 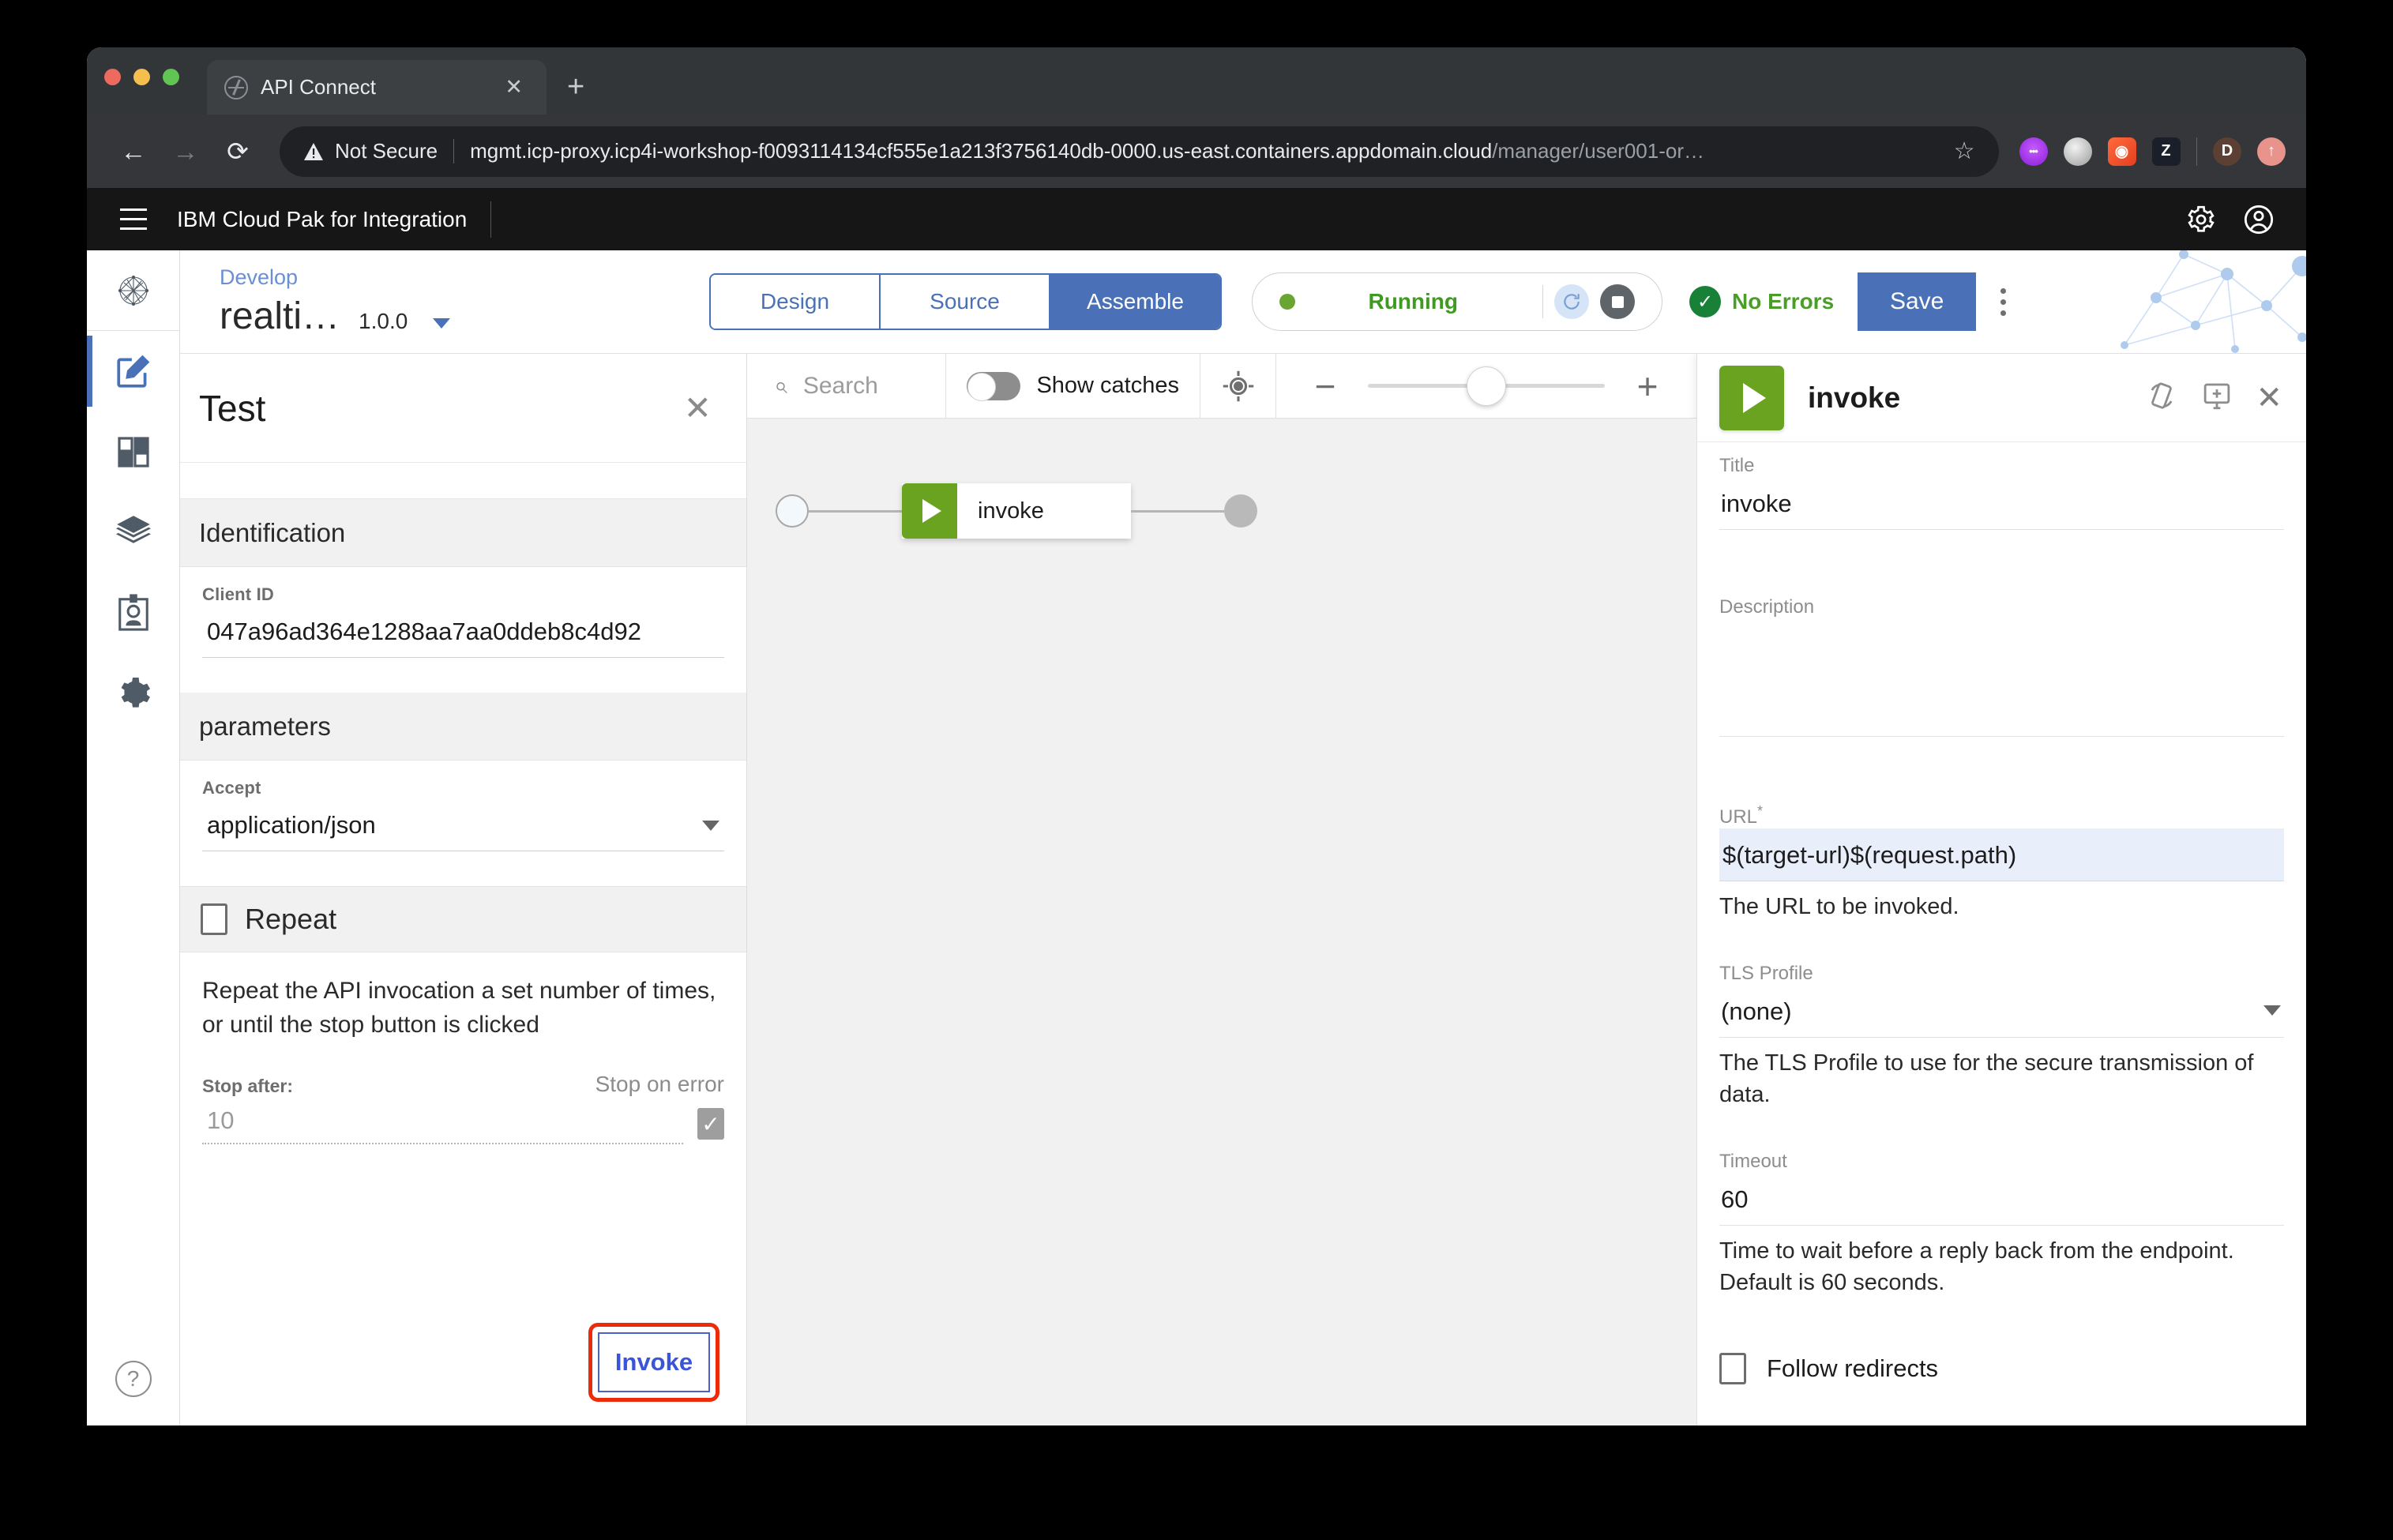 I want to click on repeat-checkbox, so click(x=214, y=919).